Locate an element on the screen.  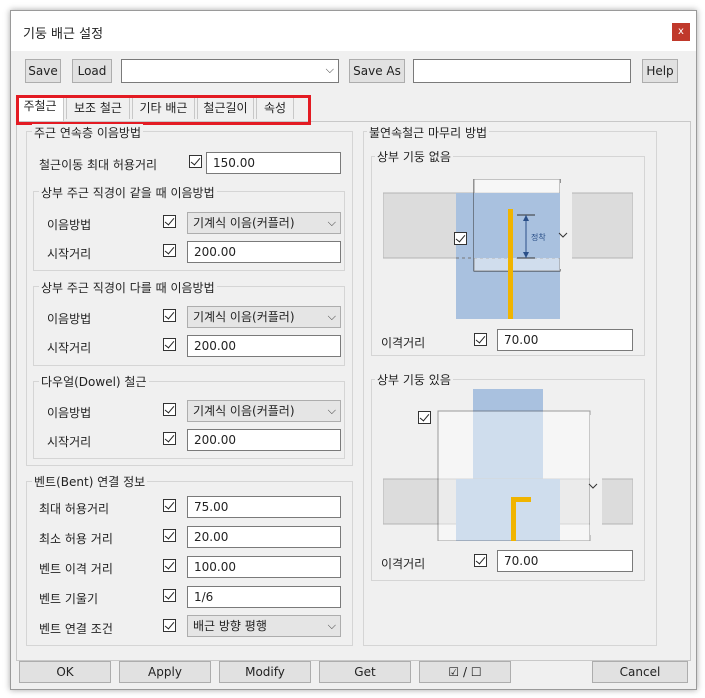
bent-min-dist-input: 20.00 is located at coordinates (264, 537).